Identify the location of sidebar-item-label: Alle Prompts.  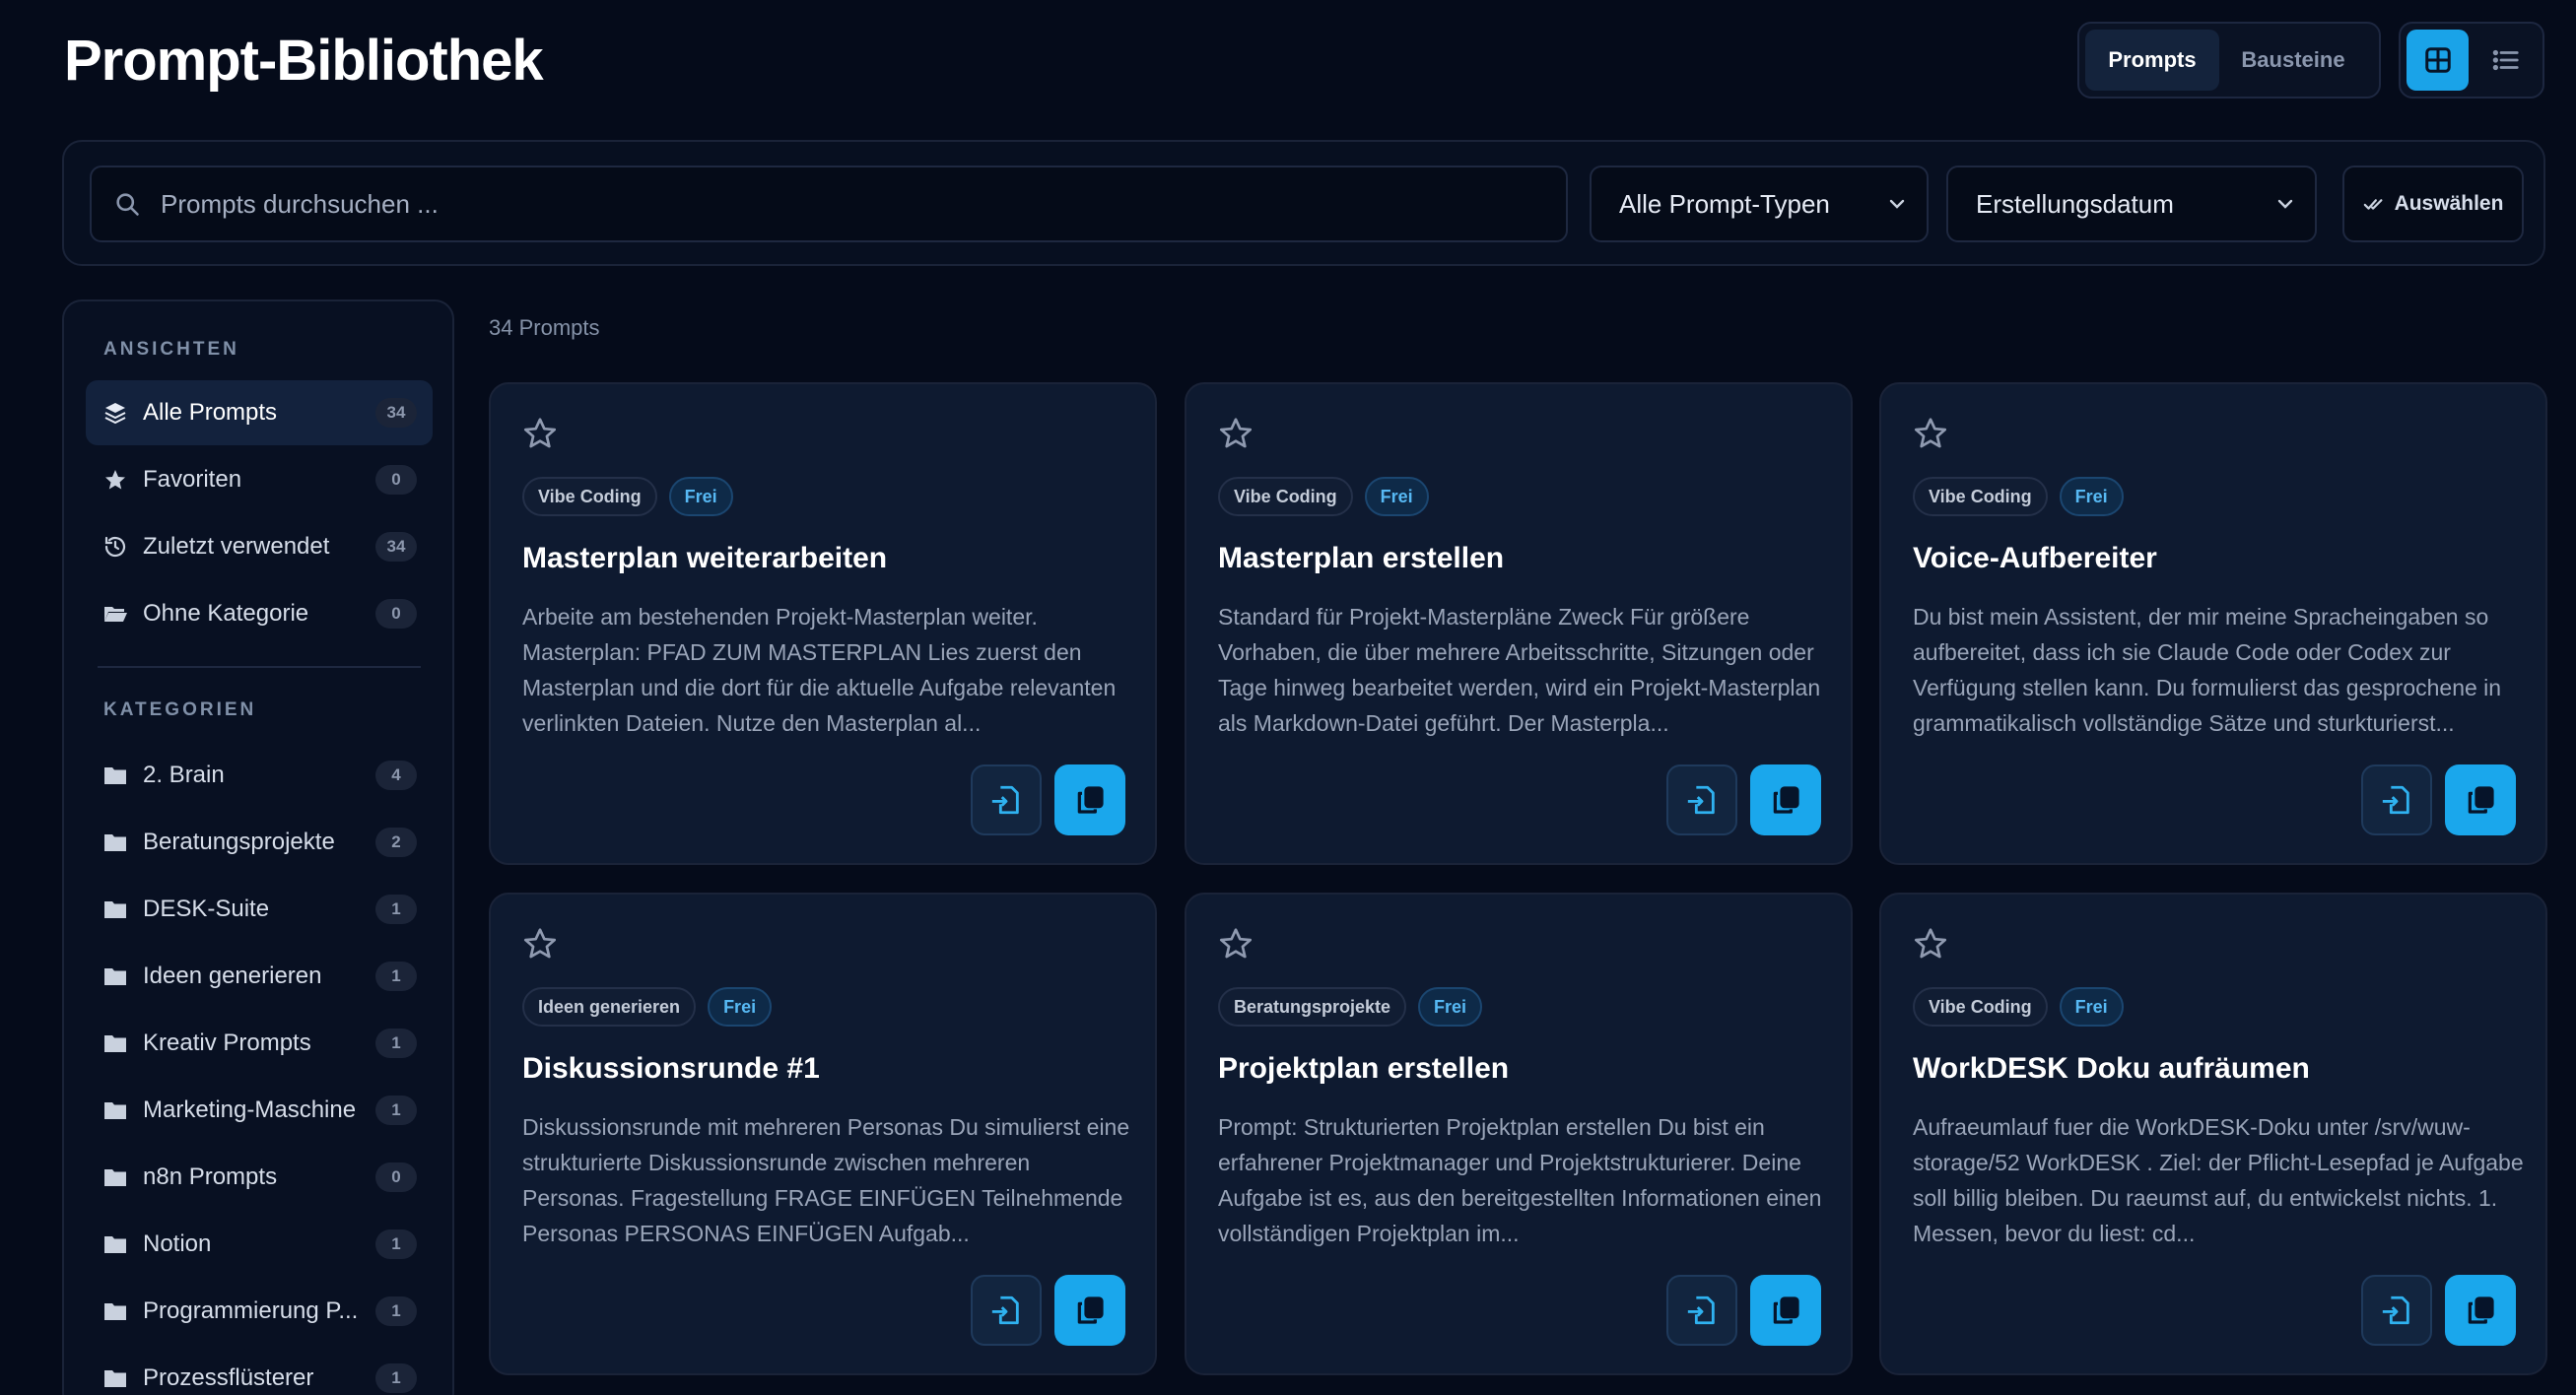
(210, 413).